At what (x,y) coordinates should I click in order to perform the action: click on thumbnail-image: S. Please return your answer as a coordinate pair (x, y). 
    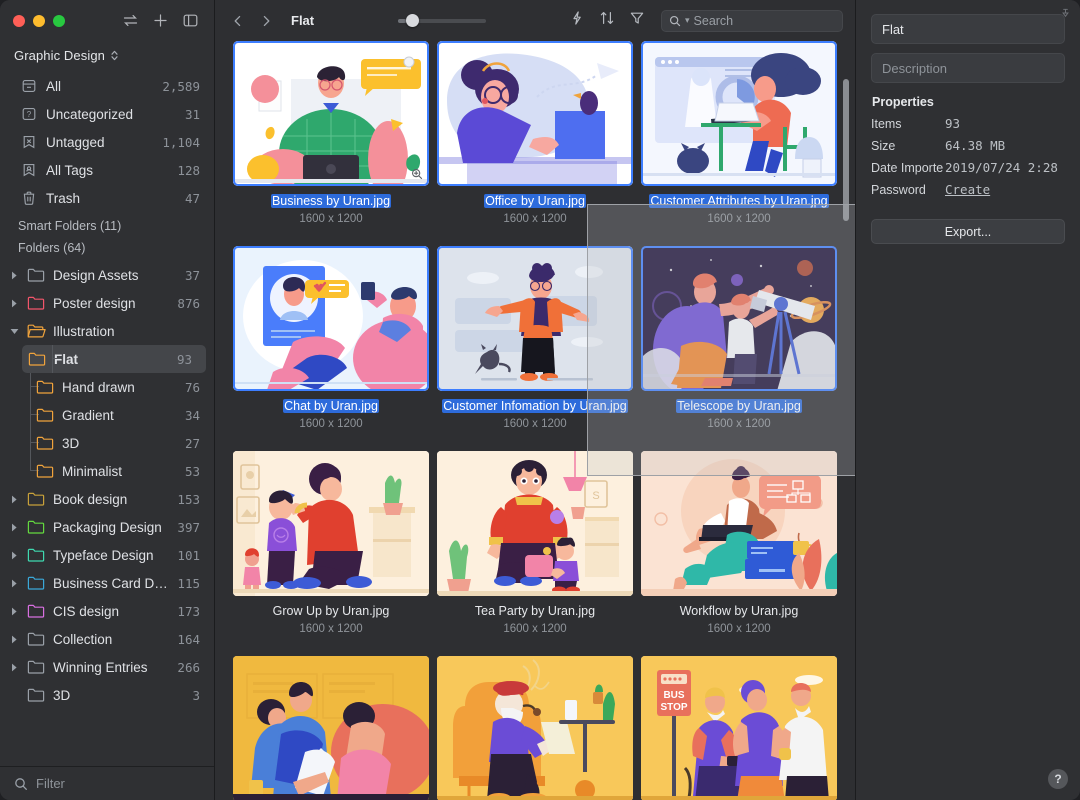
    Looking at the image, I should click on (535, 523).